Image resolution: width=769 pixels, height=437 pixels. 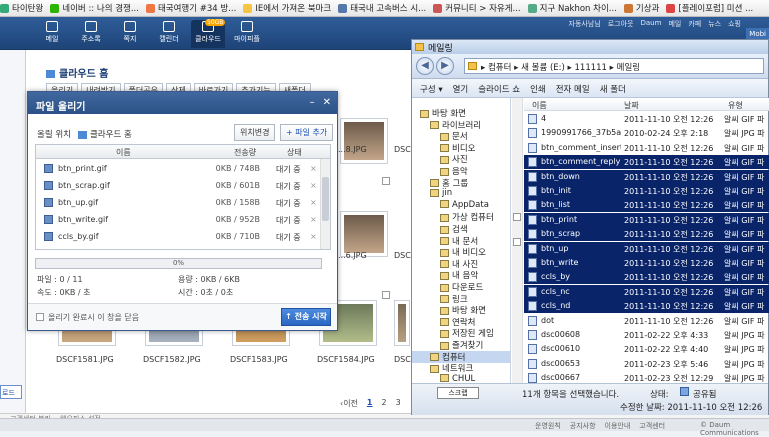 What do you see at coordinates (461, 299) in the screenshot?
I see `nav-item: 링크` at bounding box center [461, 299].